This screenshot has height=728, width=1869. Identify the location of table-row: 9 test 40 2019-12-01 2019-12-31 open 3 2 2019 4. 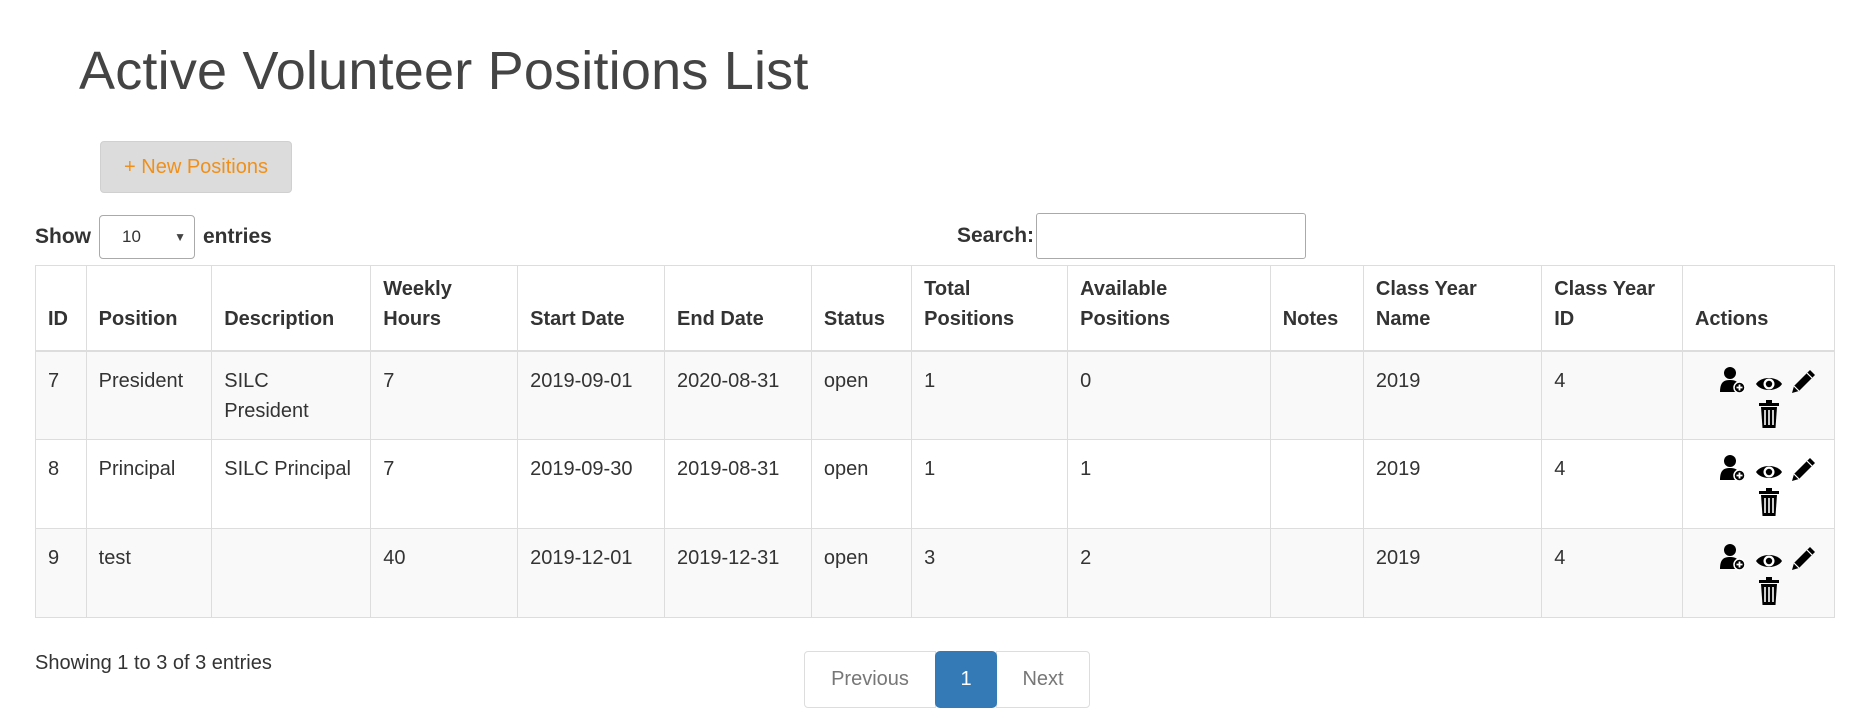
(935, 573).